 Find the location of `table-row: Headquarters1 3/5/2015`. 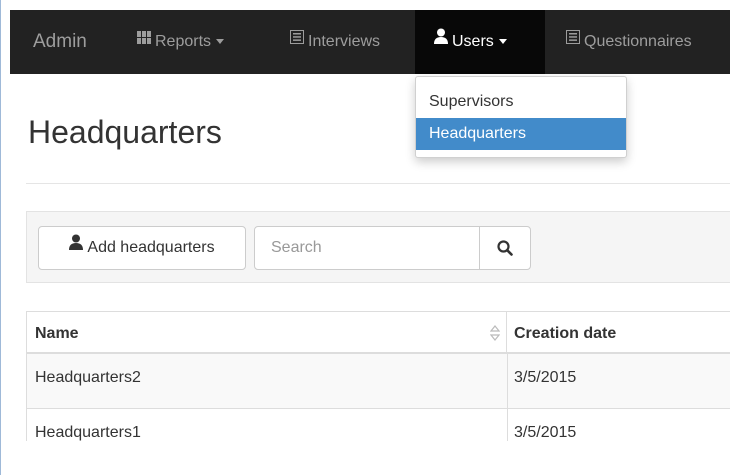

table-row: Headquarters1 3/5/2015 is located at coordinates (378, 436).